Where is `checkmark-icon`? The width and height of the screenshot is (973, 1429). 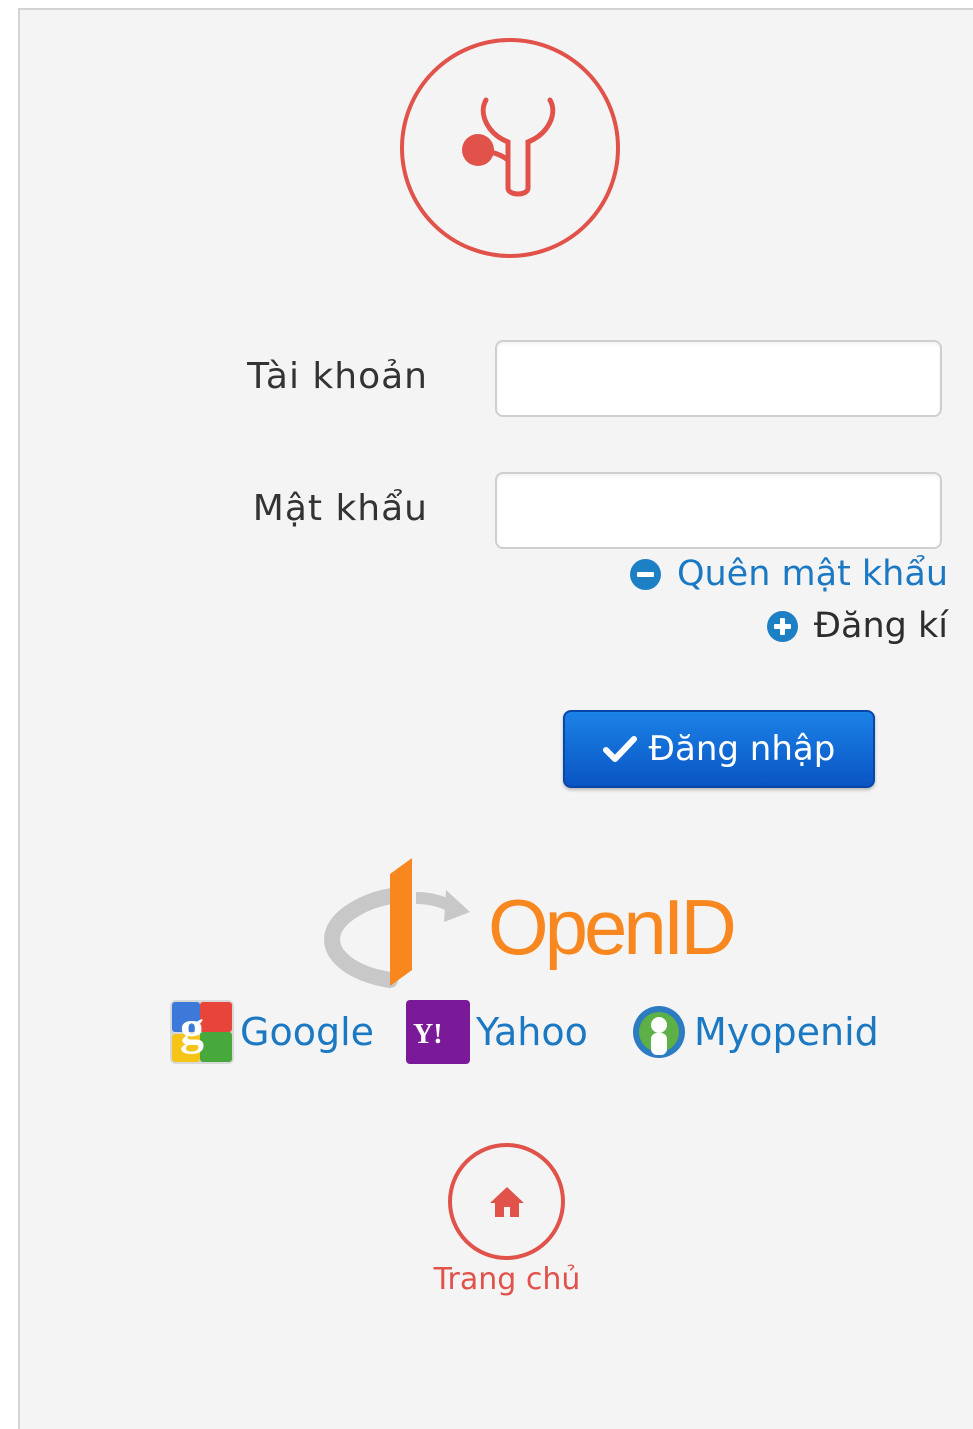
checkmark-icon is located at coordinates (619, 749).